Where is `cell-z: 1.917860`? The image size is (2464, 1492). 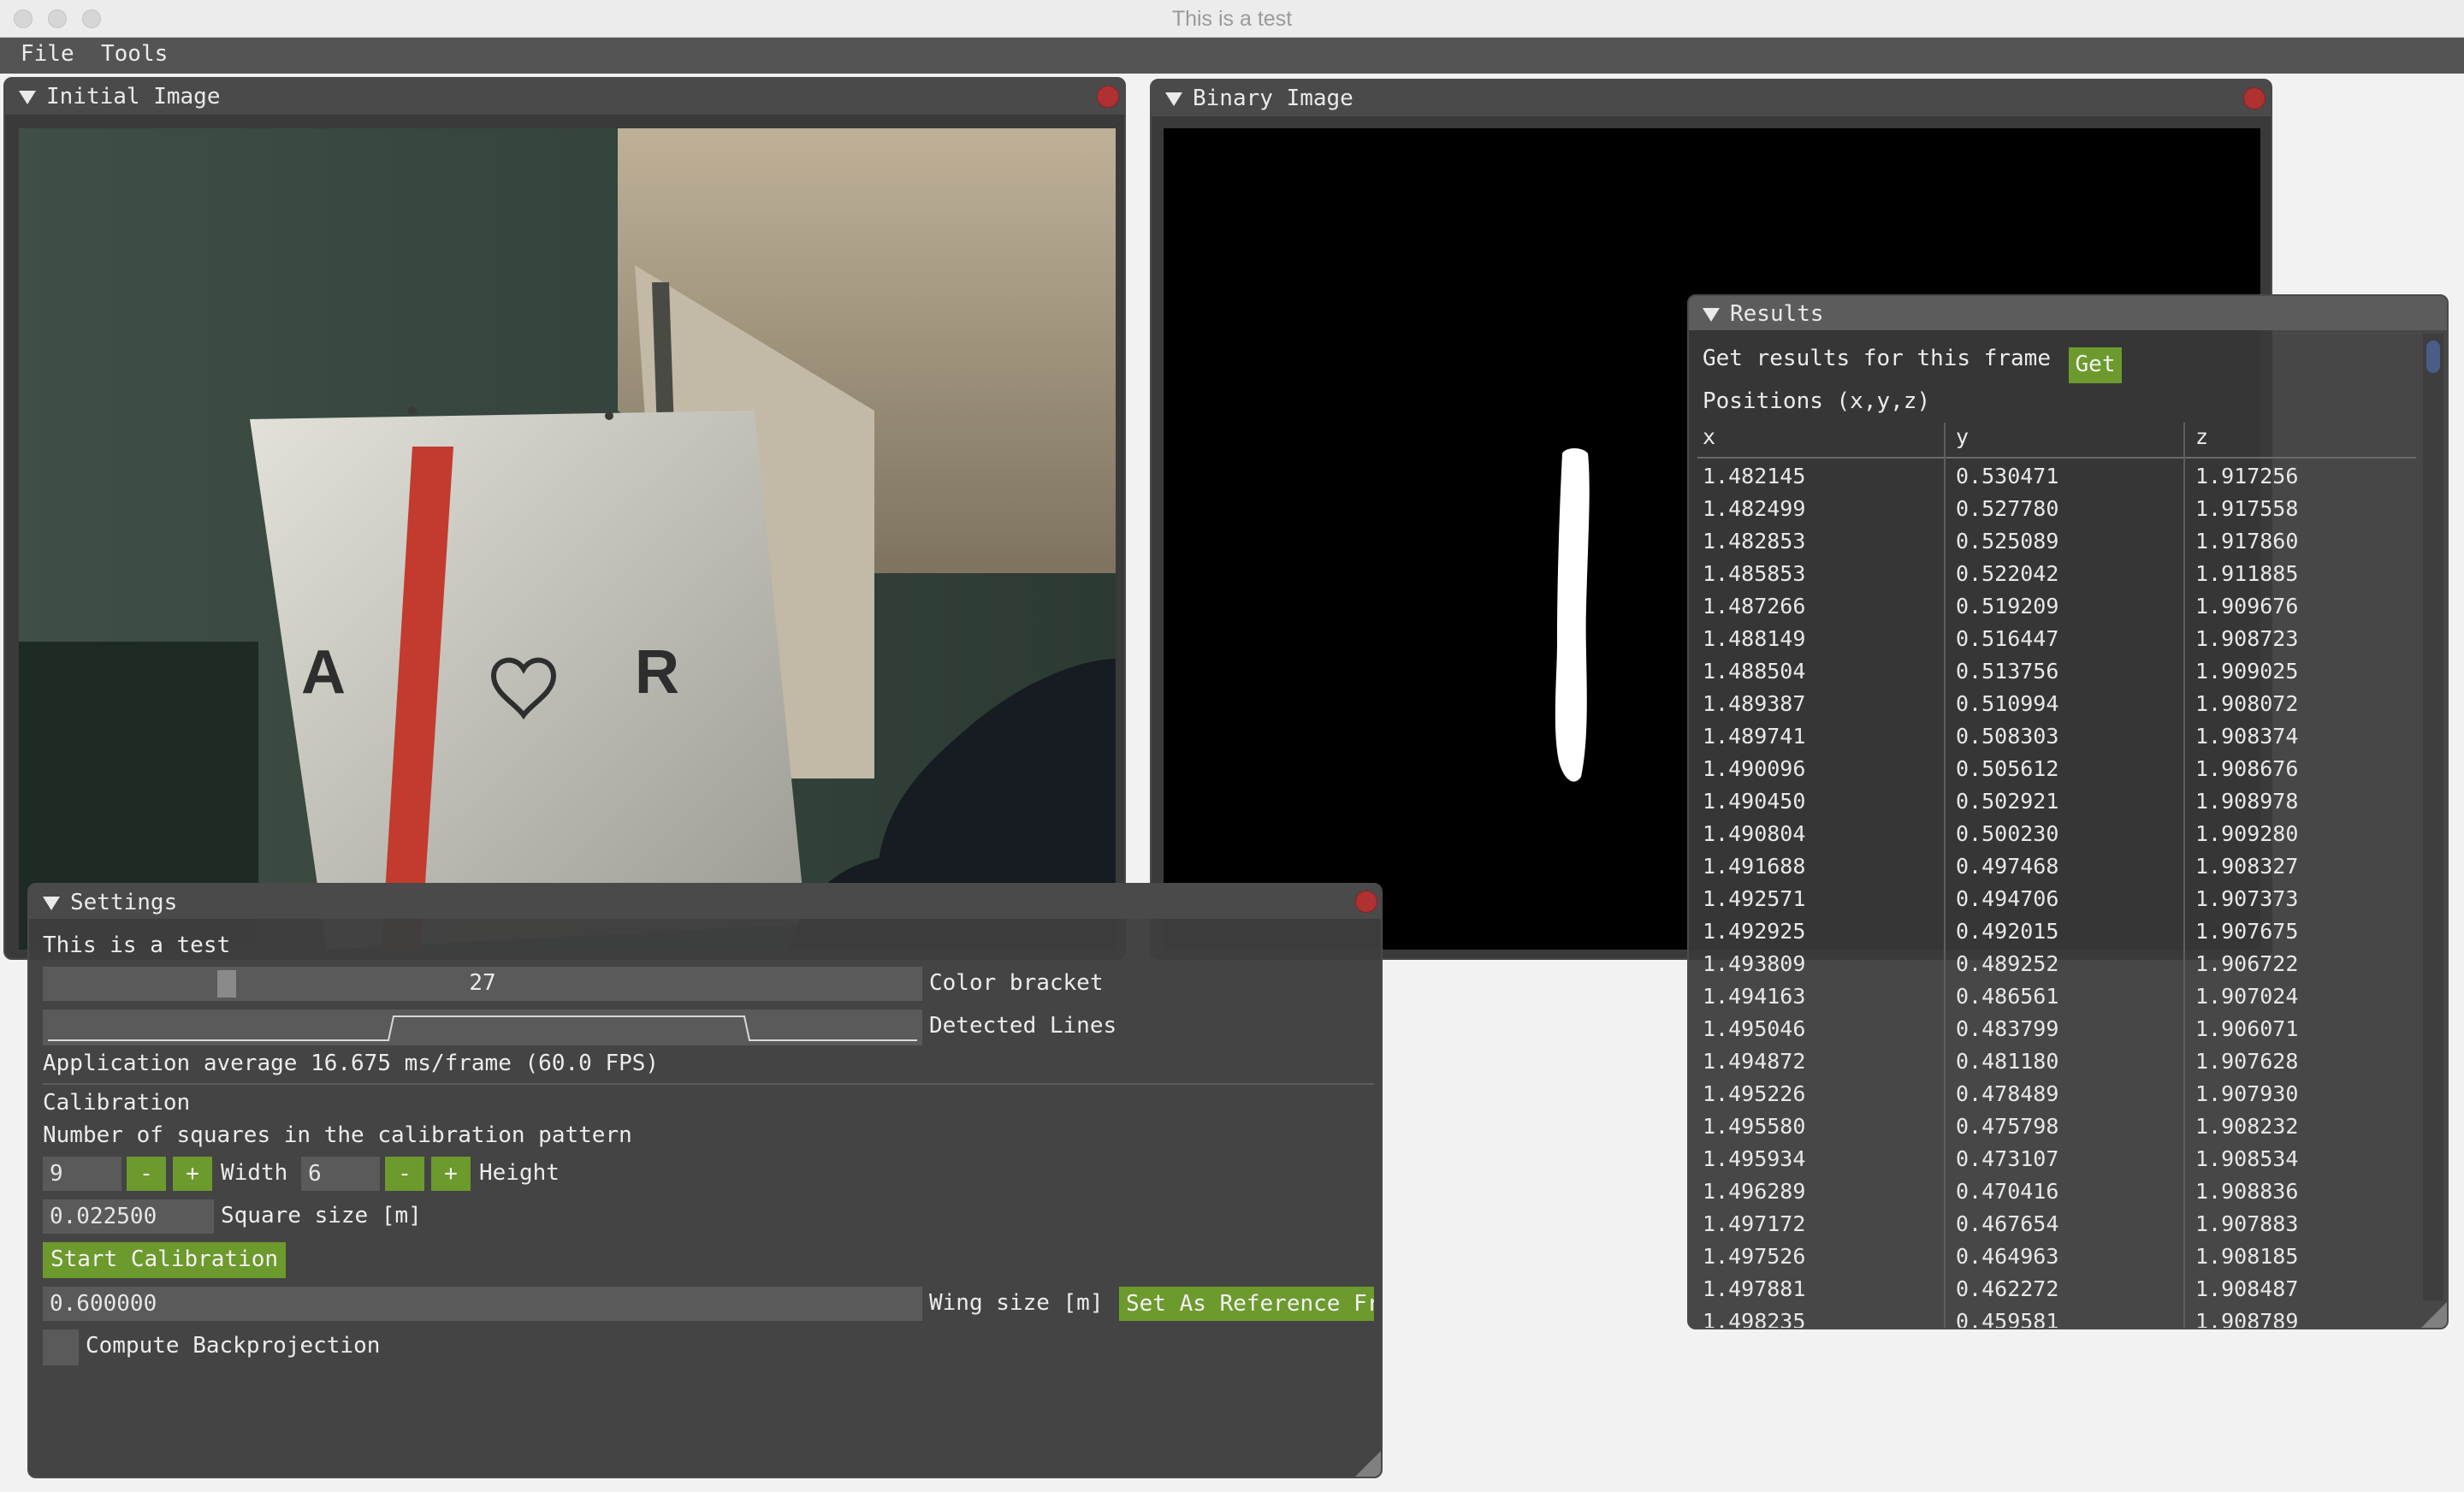
cell-z: 1.917860 is located at coordinates (2247, 541).